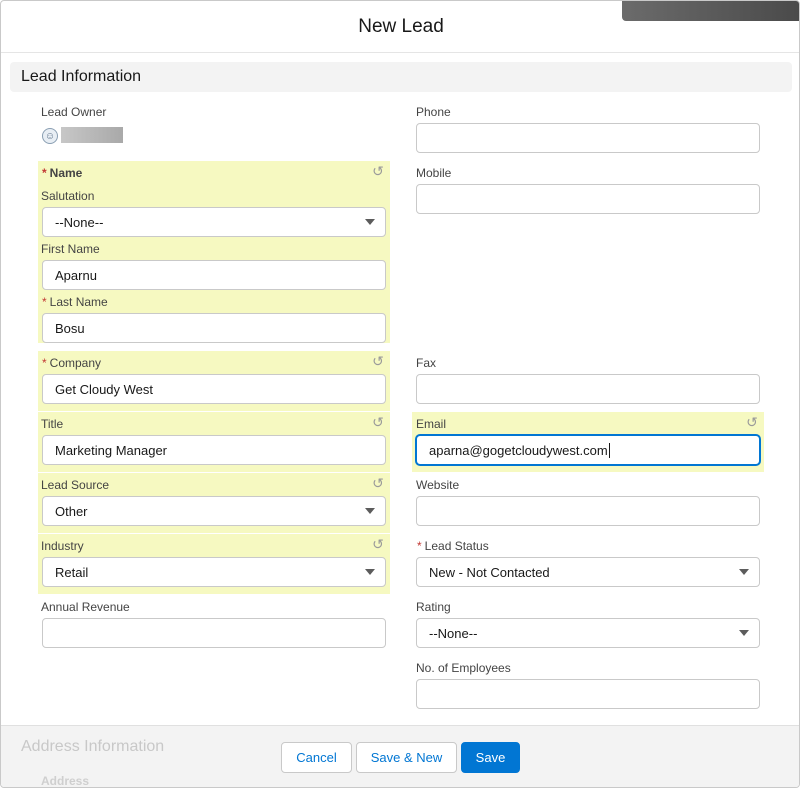 Image resolution: width=800 pixels, height=788 pixels. I want to click on employees-label: No. of Employees, so click(463, 668).